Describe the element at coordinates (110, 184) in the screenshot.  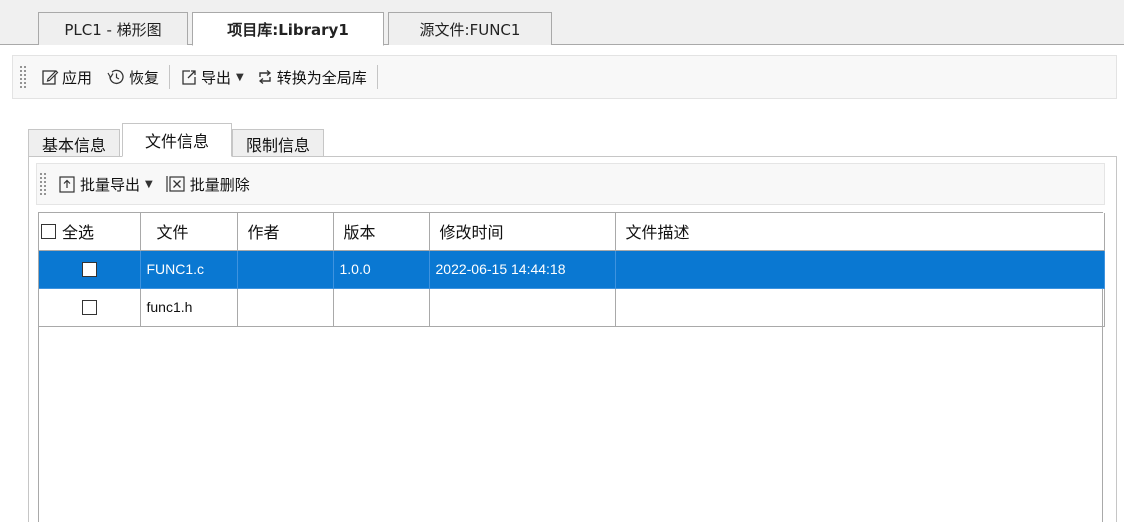
I see `batch-export-label: 批量导出` at that location.